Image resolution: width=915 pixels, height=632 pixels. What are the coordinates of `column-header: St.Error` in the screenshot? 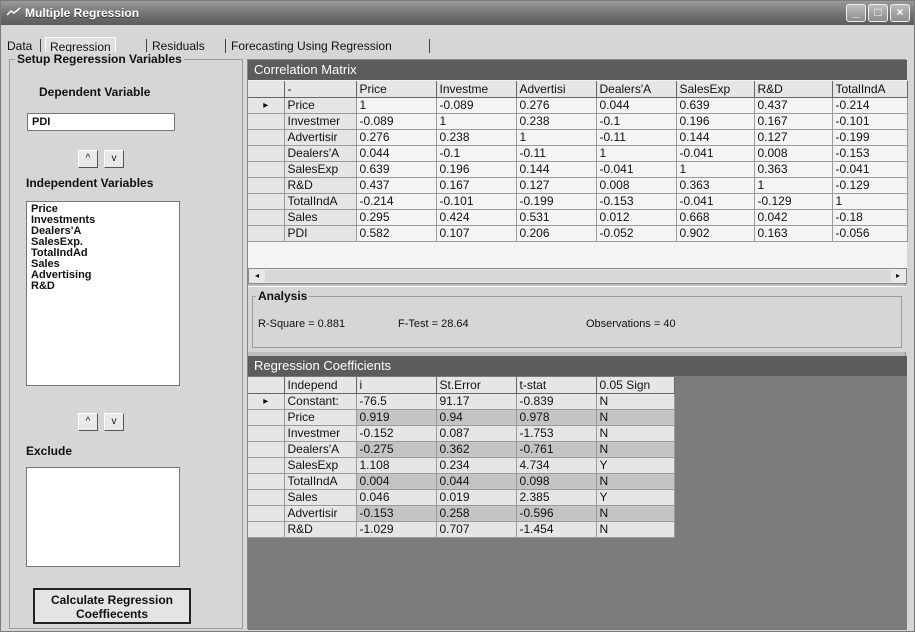 It's located at (476, 385).